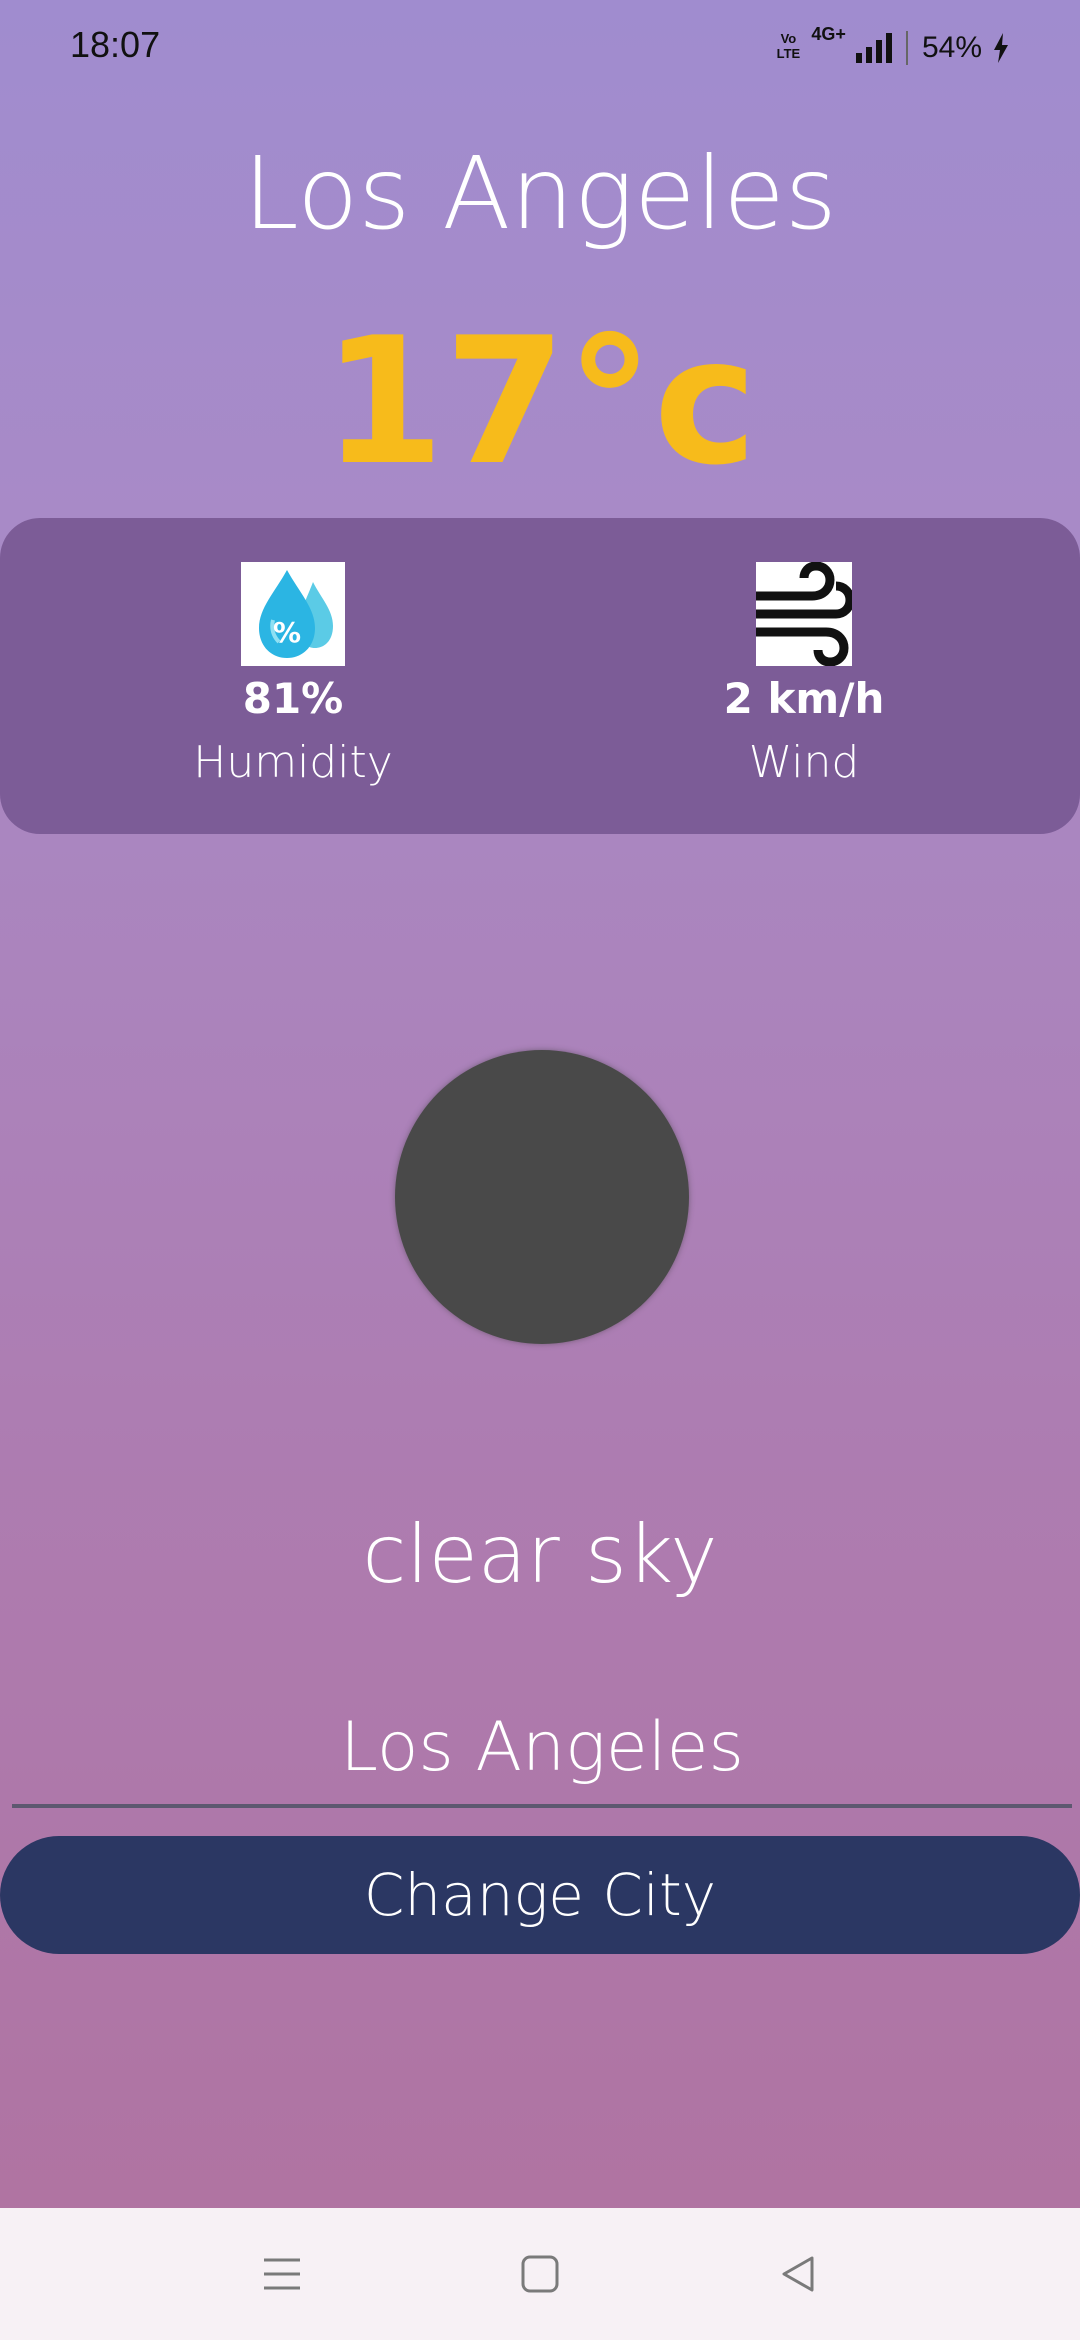 This screenshot has width=1080, height=2340. I want to click on back-triangle-icon, so click(798, 2274).